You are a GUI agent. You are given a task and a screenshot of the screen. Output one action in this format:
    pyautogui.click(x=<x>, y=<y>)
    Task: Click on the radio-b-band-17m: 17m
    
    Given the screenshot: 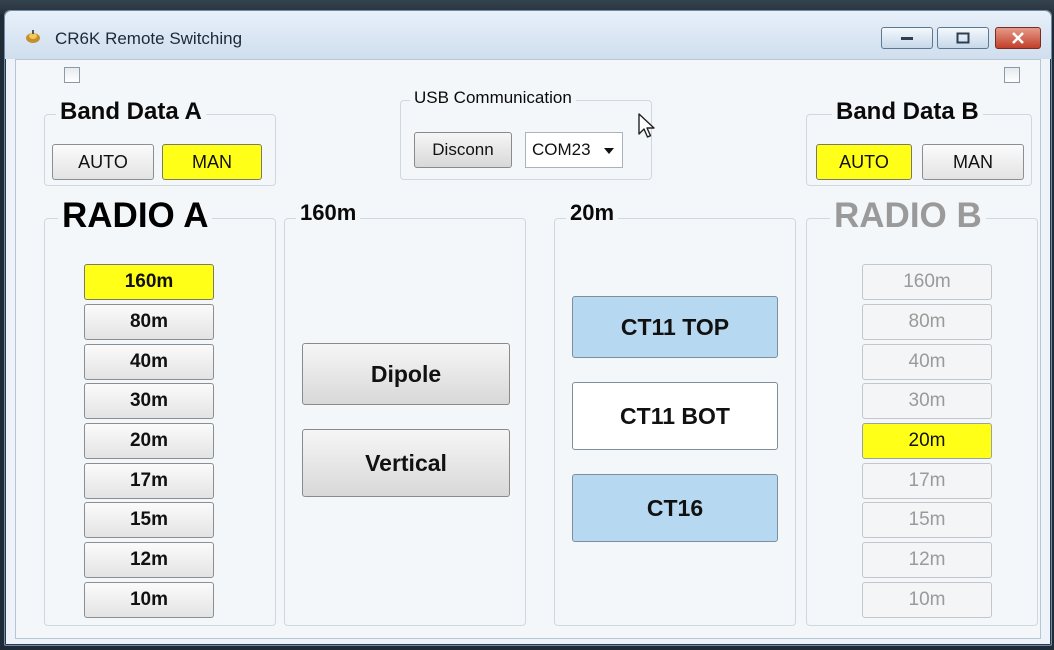 What is the action you would take?
    pyautogui.click(x=927, y=481)
    